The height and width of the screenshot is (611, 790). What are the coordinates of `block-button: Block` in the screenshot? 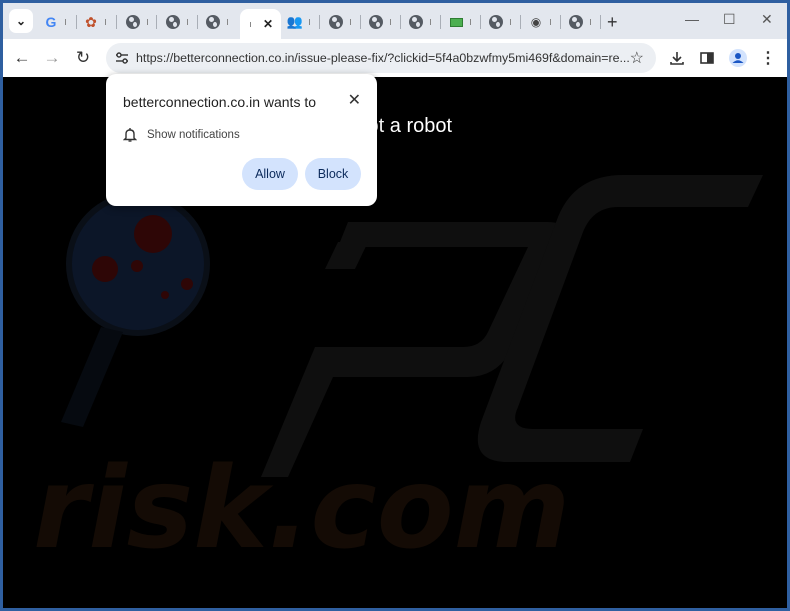 It's located at (333, 174).